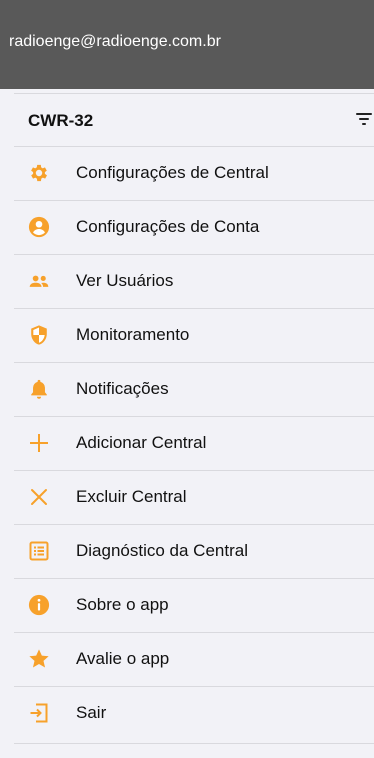 The height and width of the screenshot is (758, 374). I want to click on menu-item-label: Sair, so click(91, 712).